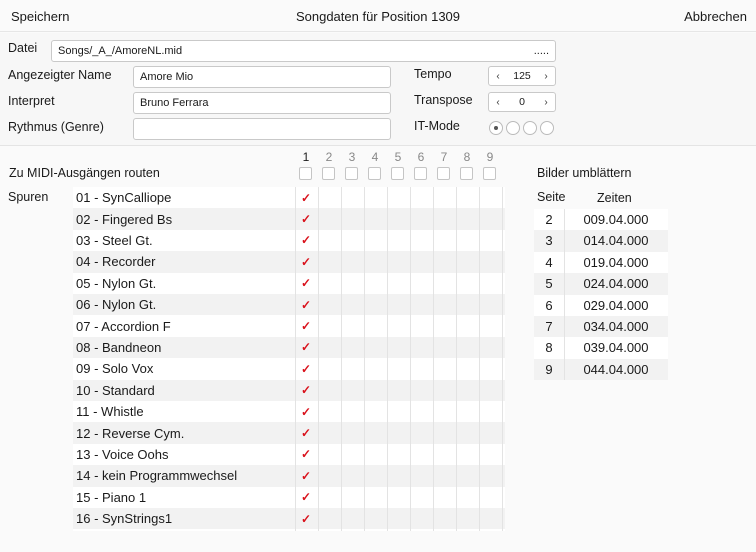 This screenshot has height=552, width=756. Describe the element at coordinates (289, 433) in the screenshot. I see `track-row: 12 - Reverse Cym. ✓` at that location.